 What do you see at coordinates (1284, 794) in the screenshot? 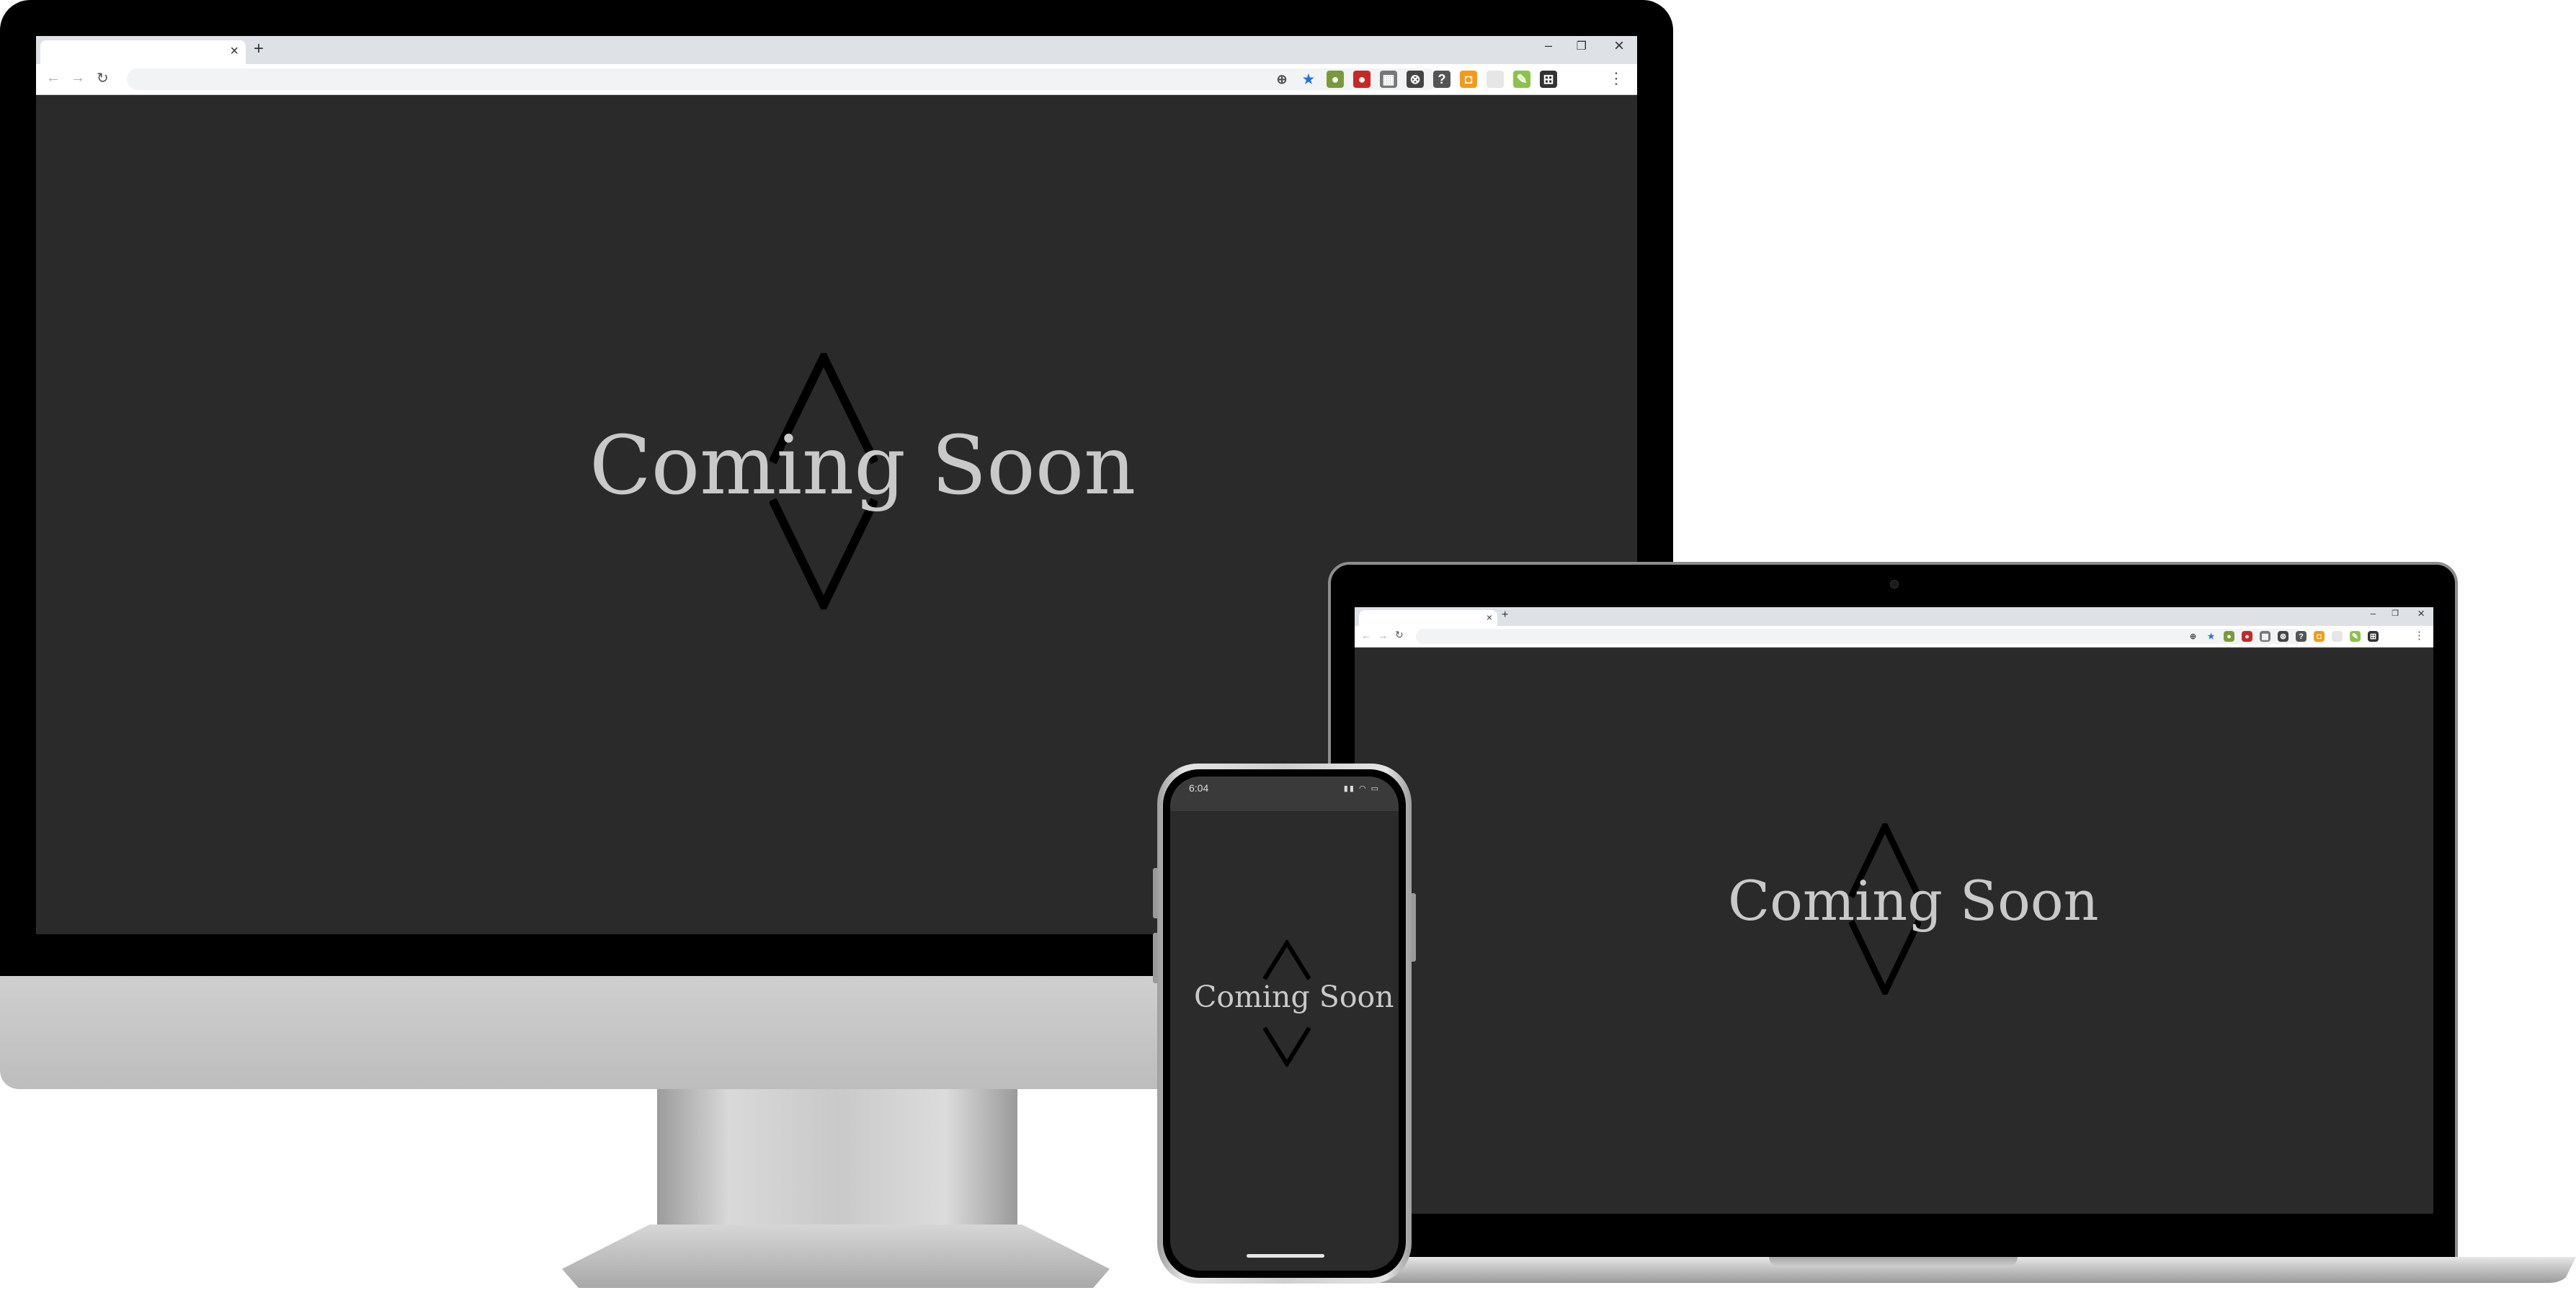
I see `phone-status-bar: 6:04 ▮▮ ◠ ▭` at bounding box center [1284, 794].